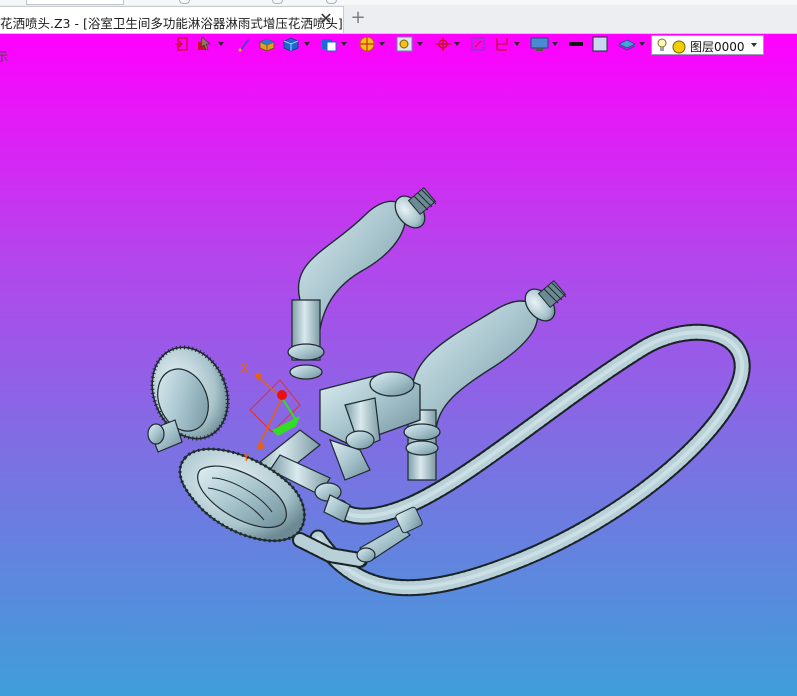  Describe the element at coordinates (398, 2) in the screenshot. I see `title-strip` at that location.